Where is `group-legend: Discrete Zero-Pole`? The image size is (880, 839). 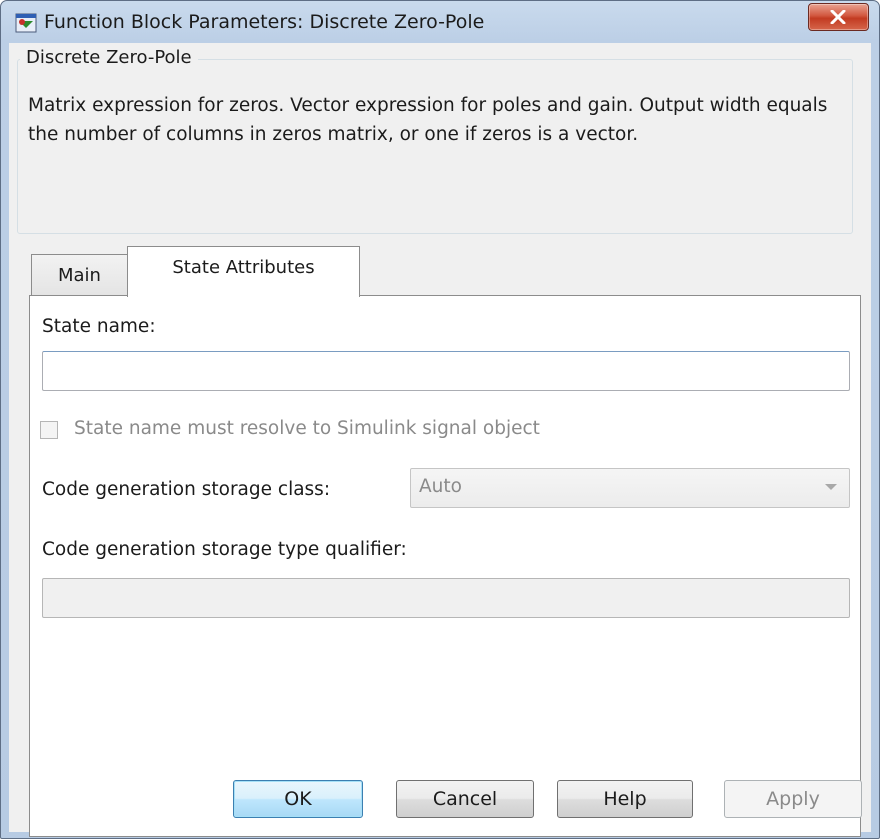 group-legend: Discrete Zero-Pole is located at coordinates (109, 57).